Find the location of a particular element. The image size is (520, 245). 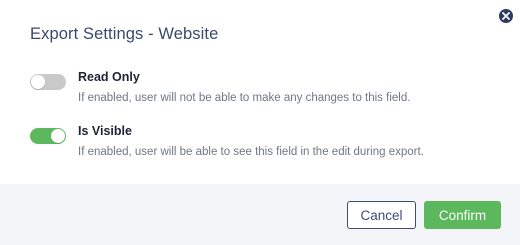

read-only-toggle is located at coordinates (48, 82).